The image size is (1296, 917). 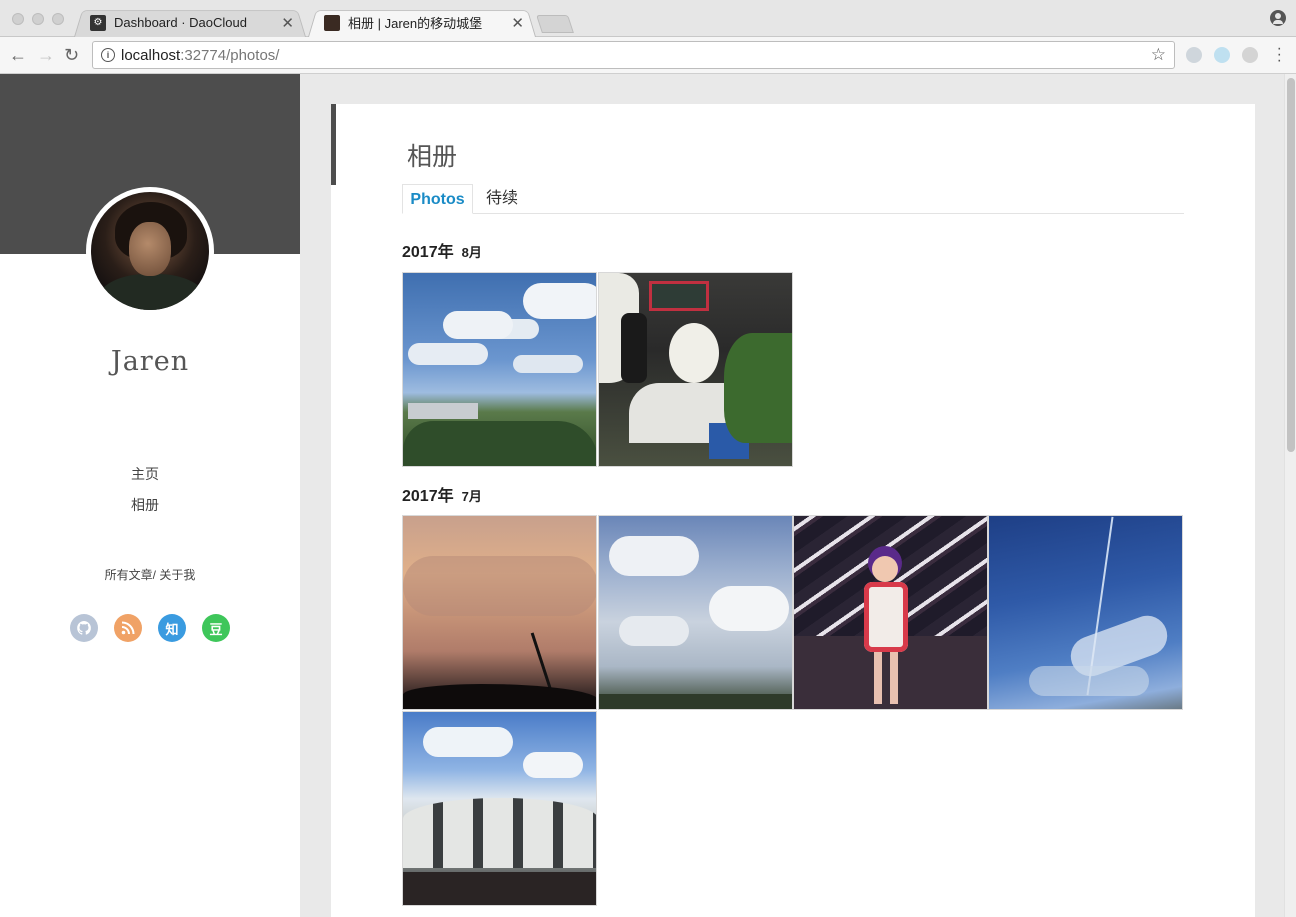 I want to click on tab-photos-album: Photos, so click(x=437, y=199).